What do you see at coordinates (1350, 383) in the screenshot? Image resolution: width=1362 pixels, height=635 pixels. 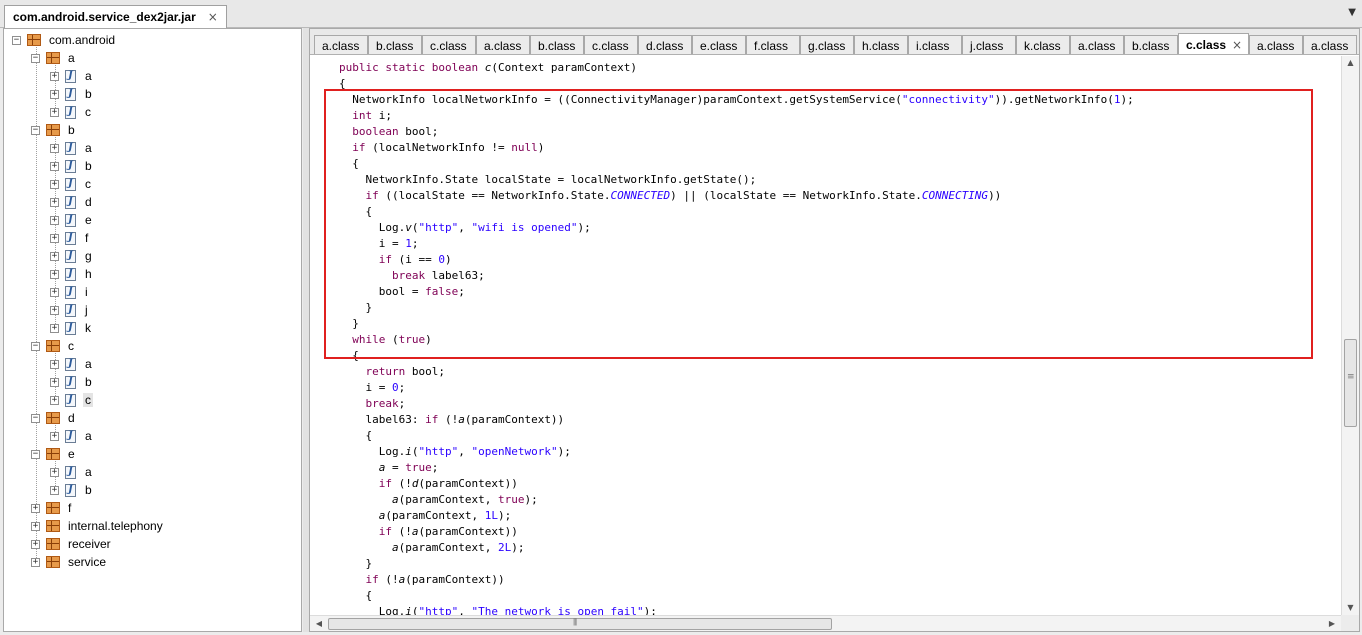 I see `vertical-scroll-thumb` at bounding box center [1350, 383].